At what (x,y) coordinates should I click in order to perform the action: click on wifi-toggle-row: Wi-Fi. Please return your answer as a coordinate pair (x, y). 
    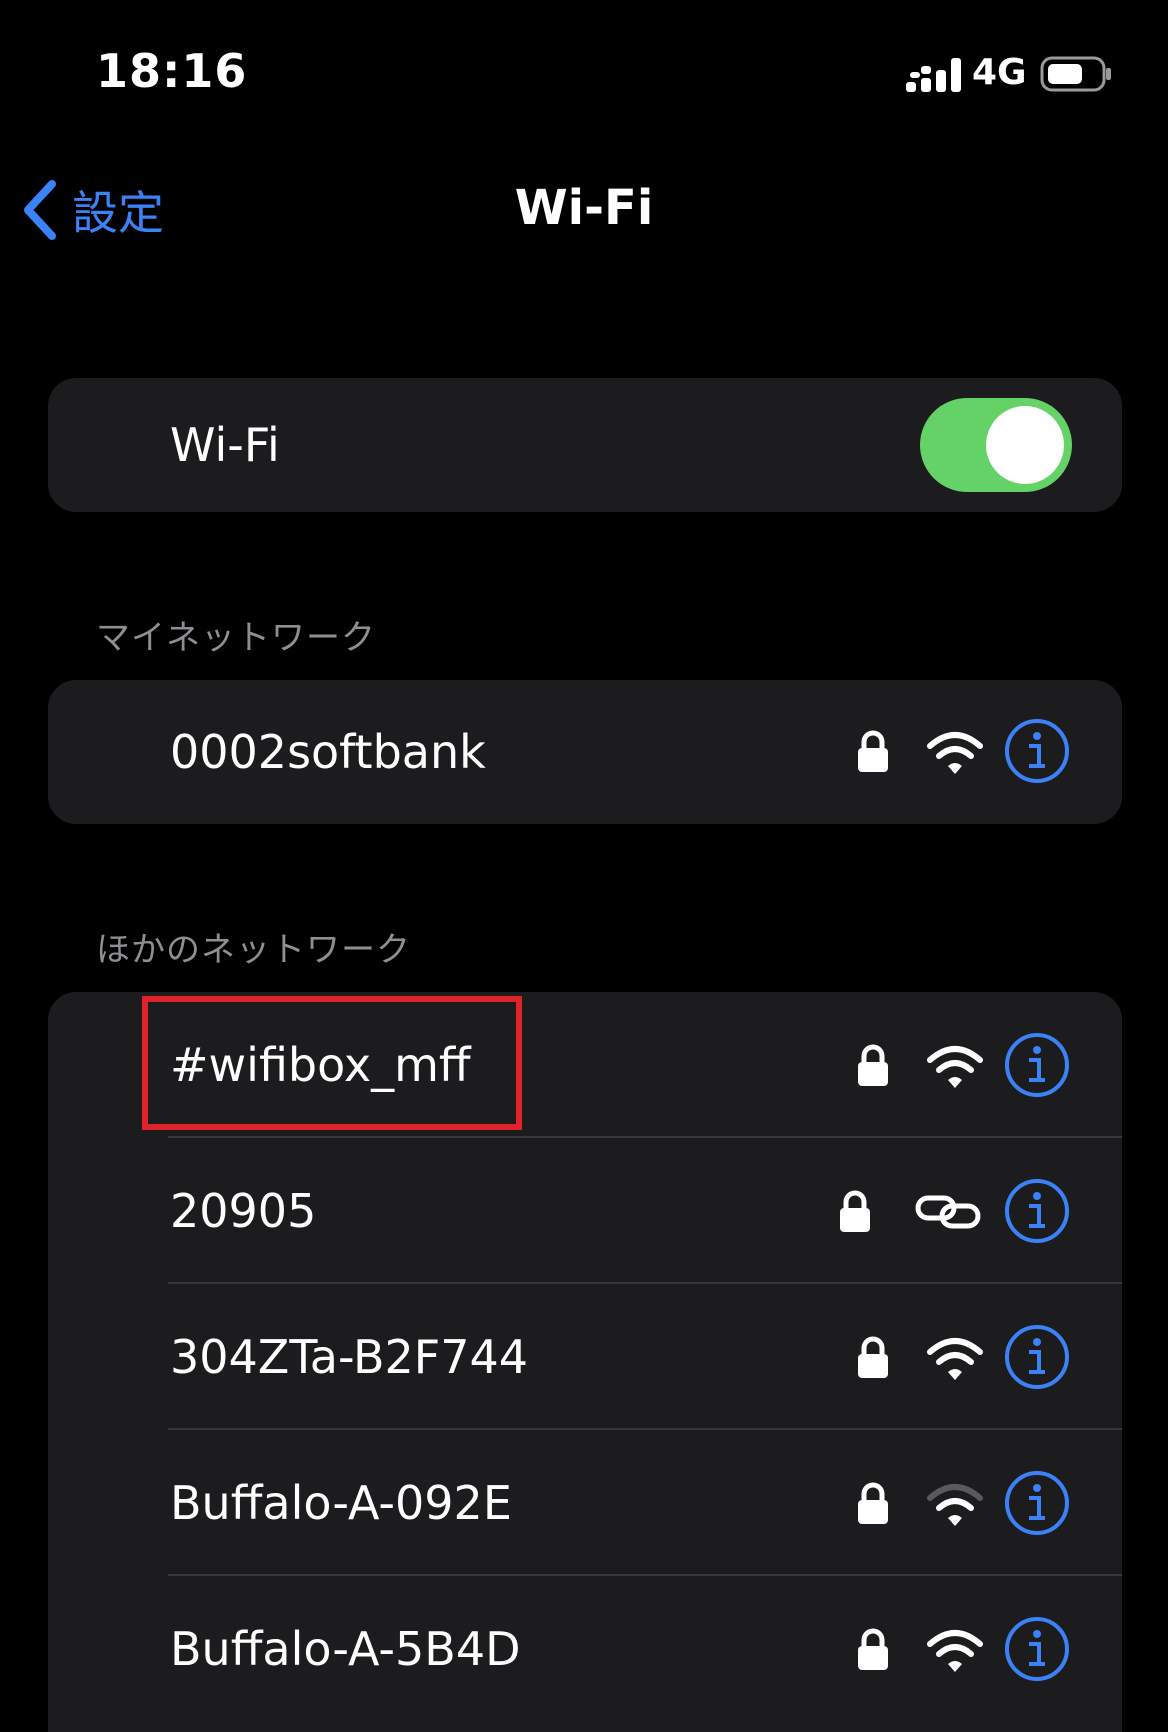
    Looking at the image, I should click on (585, 445).